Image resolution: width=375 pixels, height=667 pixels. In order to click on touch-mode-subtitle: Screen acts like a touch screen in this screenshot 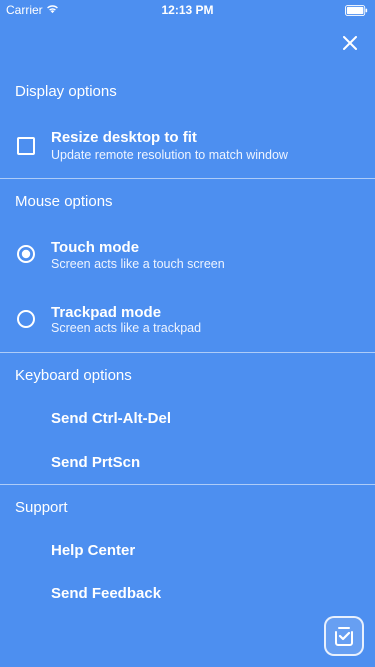, I will do `click(138, 264)`.